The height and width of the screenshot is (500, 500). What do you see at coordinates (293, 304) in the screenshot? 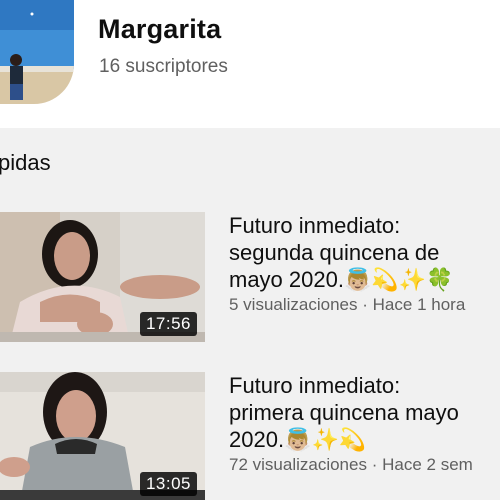
I see `view-count: 5 visualizaciones` at bounding box center [293, 304].